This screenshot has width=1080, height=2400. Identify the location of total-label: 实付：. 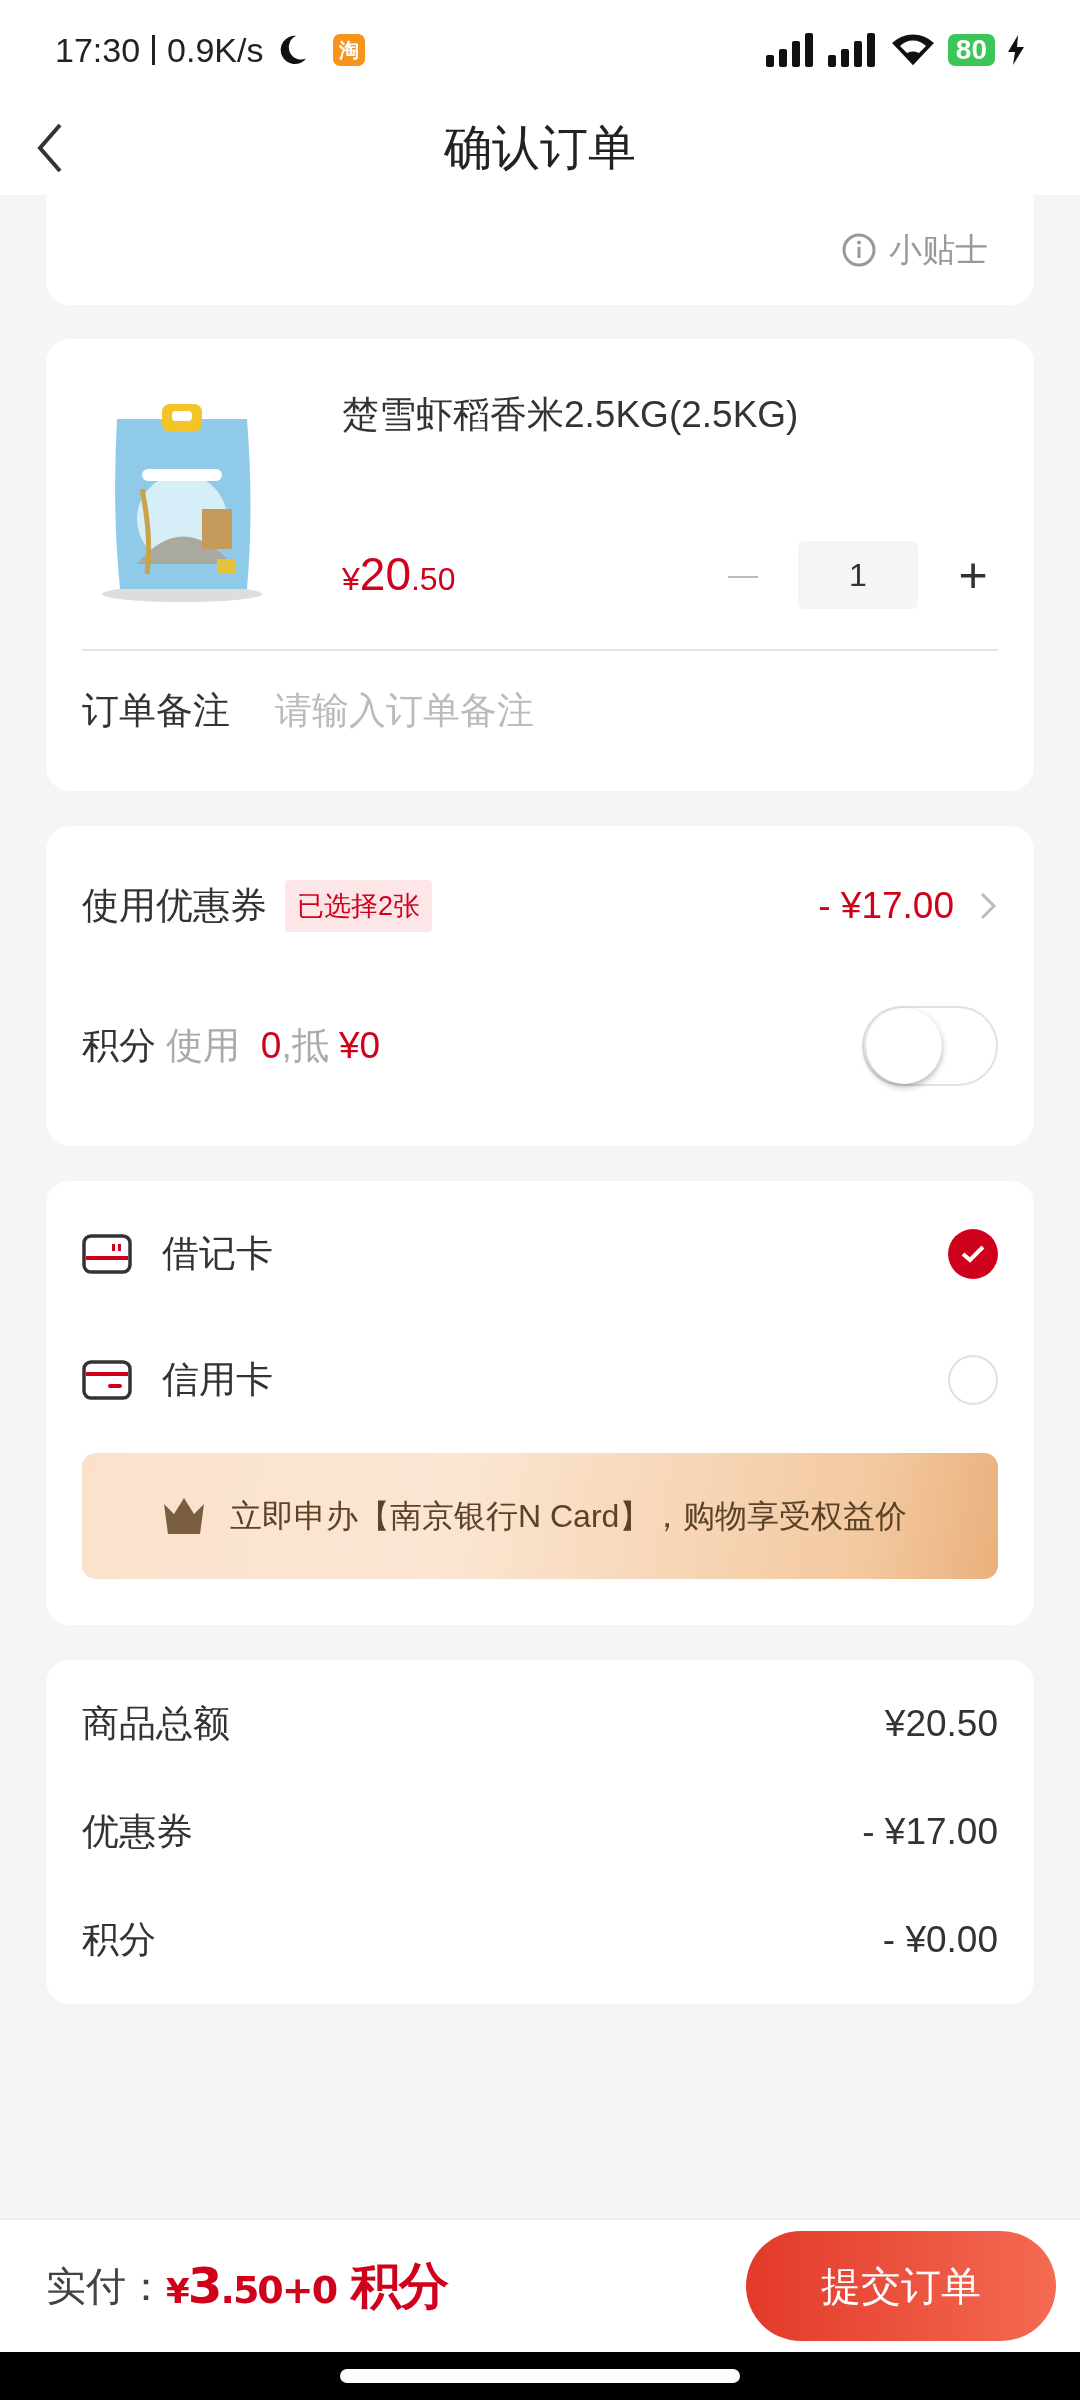
(106, 2286).